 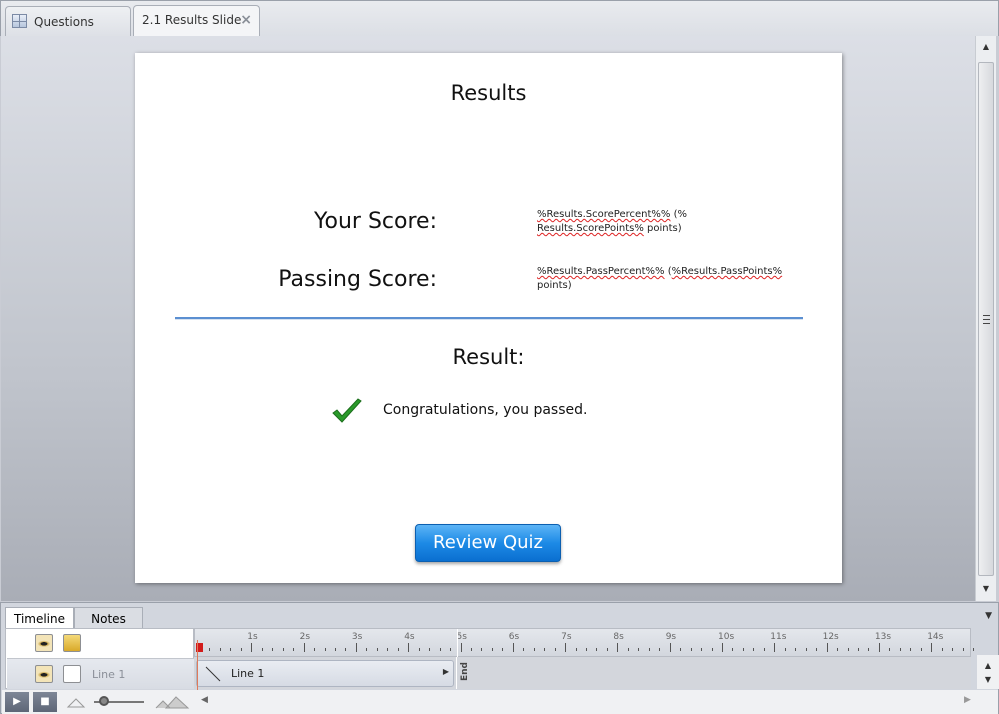 What do you see at coordinates (566, 637) in the screenshot?
I see `ruler-label: 7s` at bounding box center [566, 637].